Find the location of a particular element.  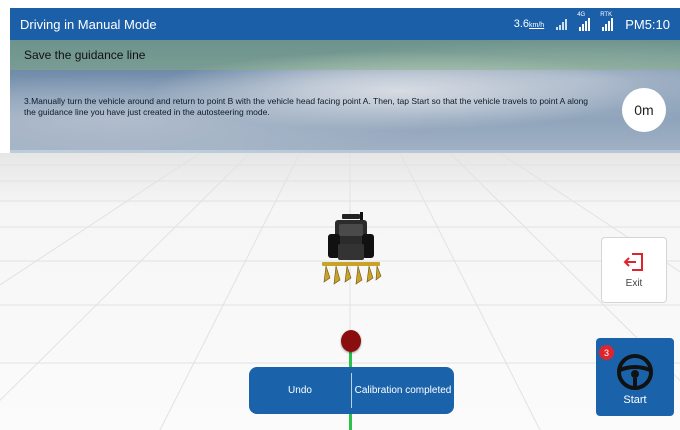

exit-icon is located at coordinates (633, 261).